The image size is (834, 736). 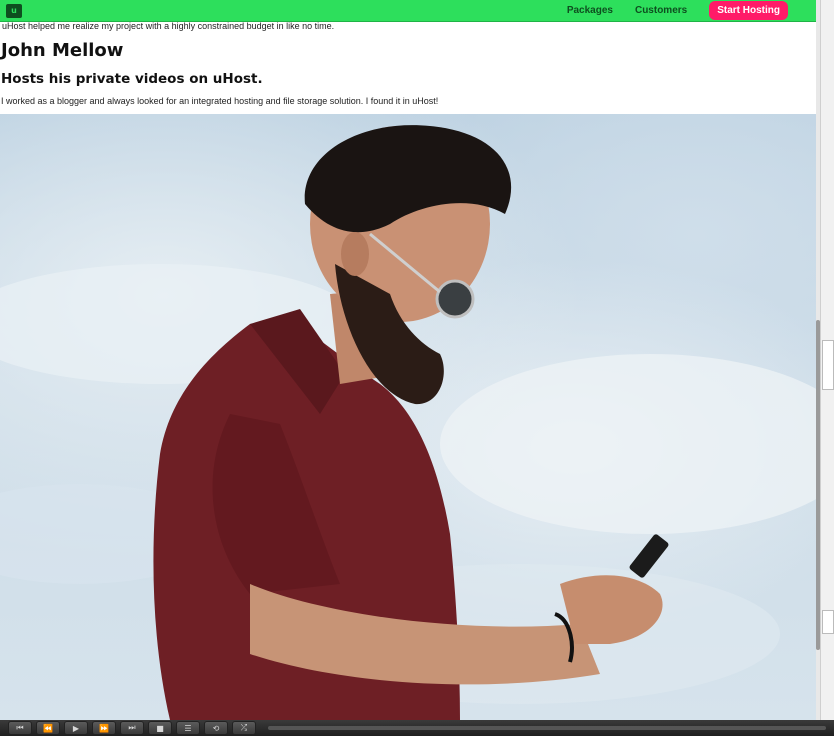 I want to click on brand-logo-text: u, so click(x=14, y=10).